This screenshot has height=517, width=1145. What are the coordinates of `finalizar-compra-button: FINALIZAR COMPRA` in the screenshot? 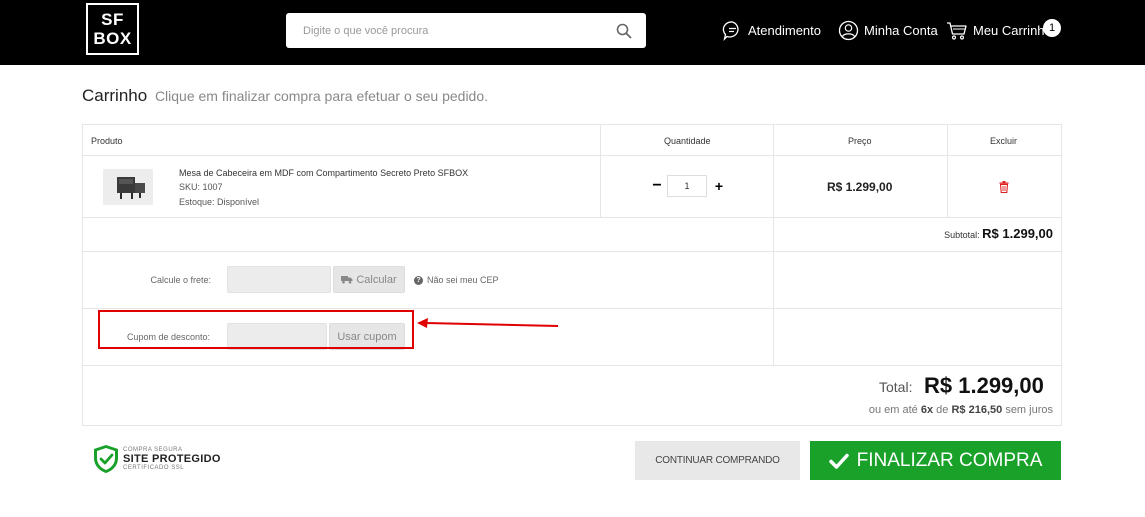 It's located at (935, 460).